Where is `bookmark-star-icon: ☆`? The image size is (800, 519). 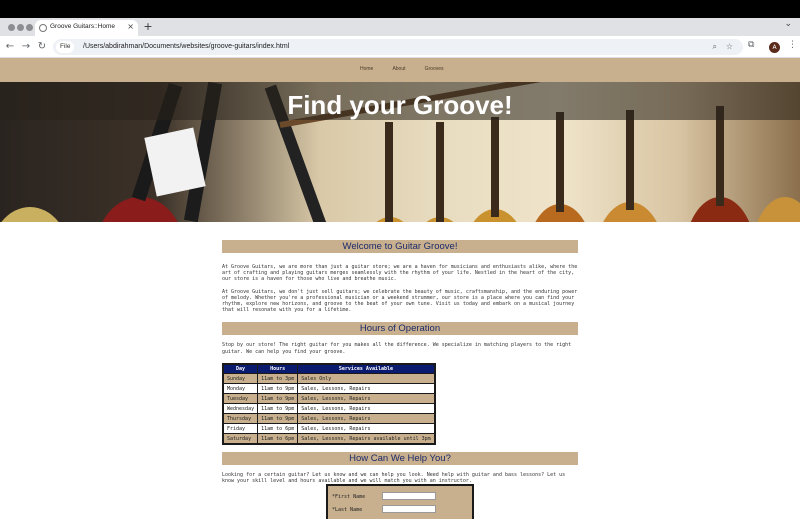
bookmark-star-icon: ☆ is located at coordinates (729, 46).